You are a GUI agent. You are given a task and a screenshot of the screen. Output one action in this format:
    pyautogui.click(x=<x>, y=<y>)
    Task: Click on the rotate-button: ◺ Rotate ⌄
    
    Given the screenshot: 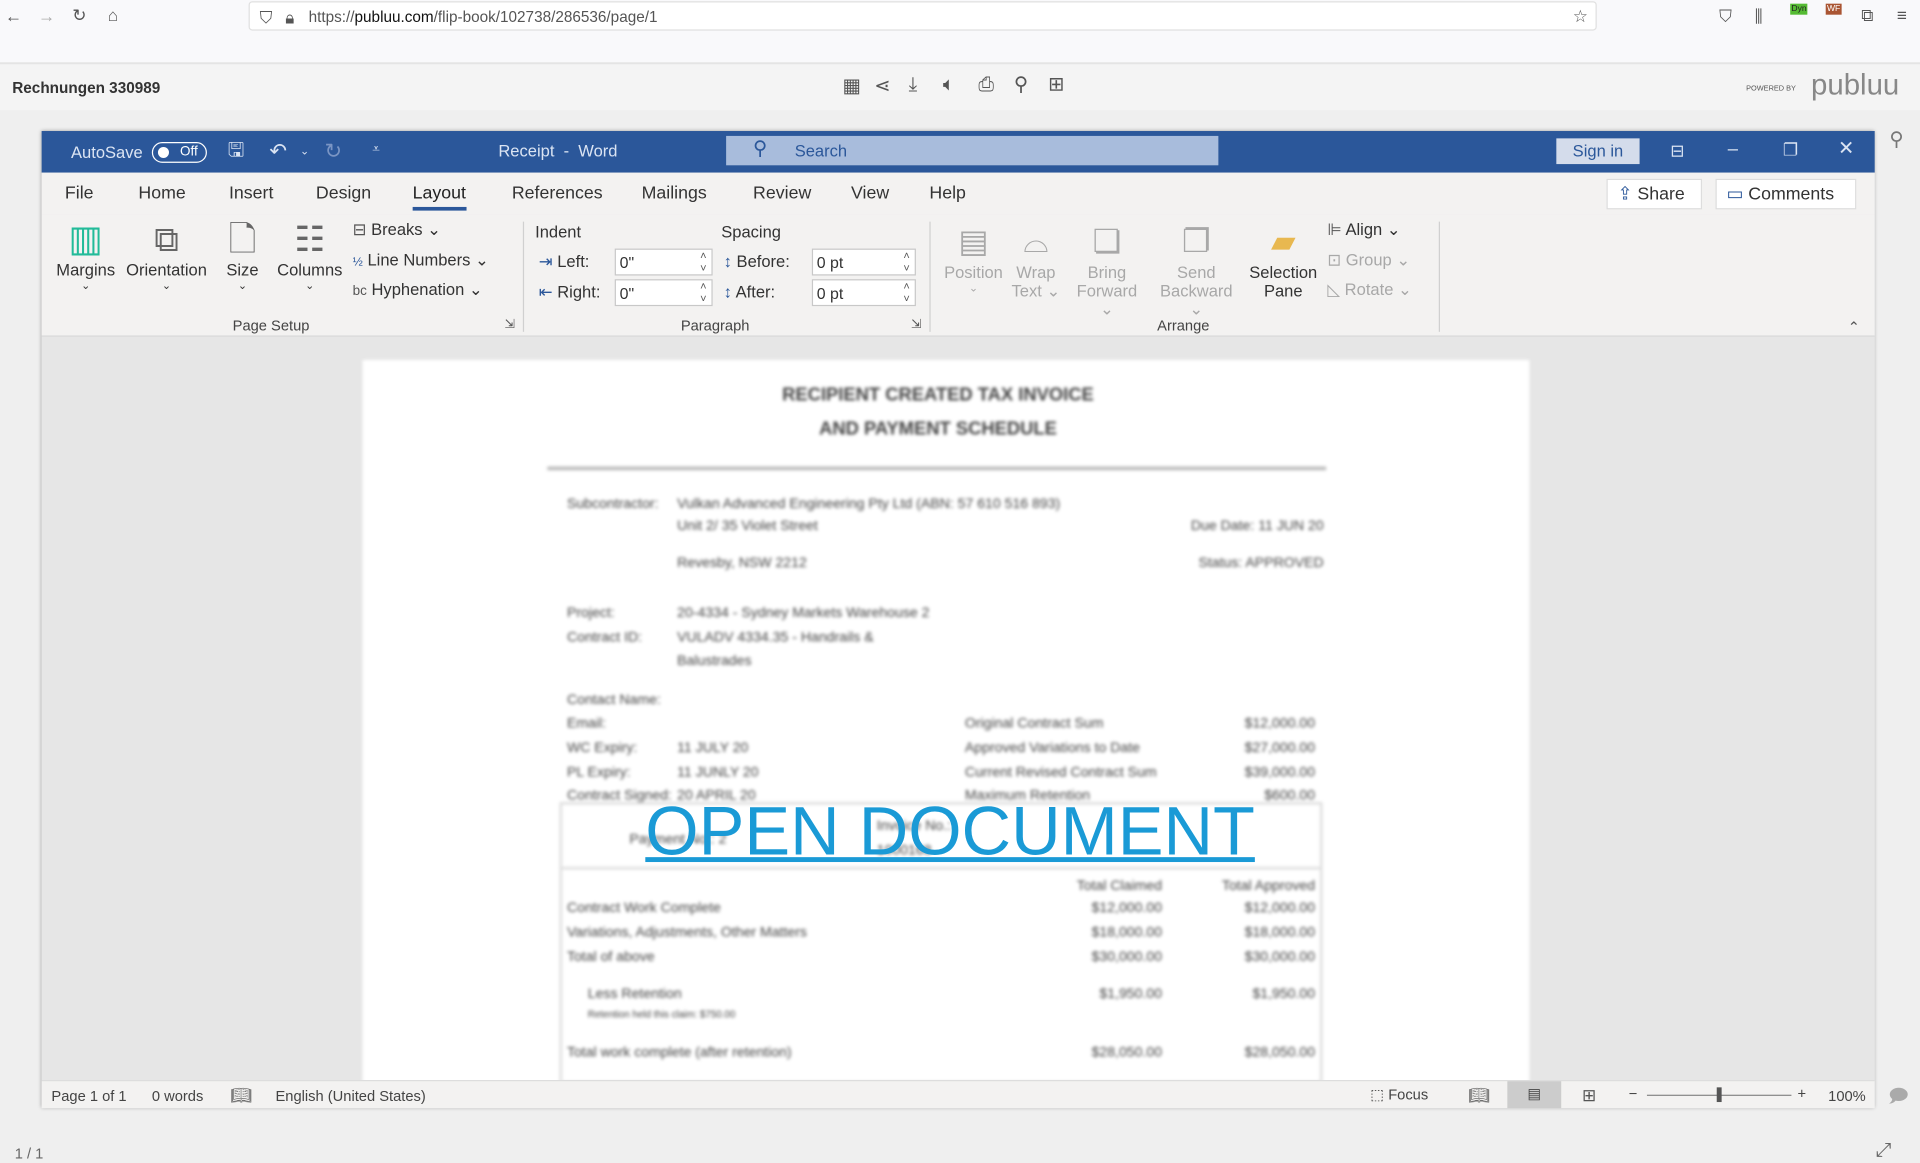 What is the action you would take?
    pyautogui.click(x=1369, y=290)
    